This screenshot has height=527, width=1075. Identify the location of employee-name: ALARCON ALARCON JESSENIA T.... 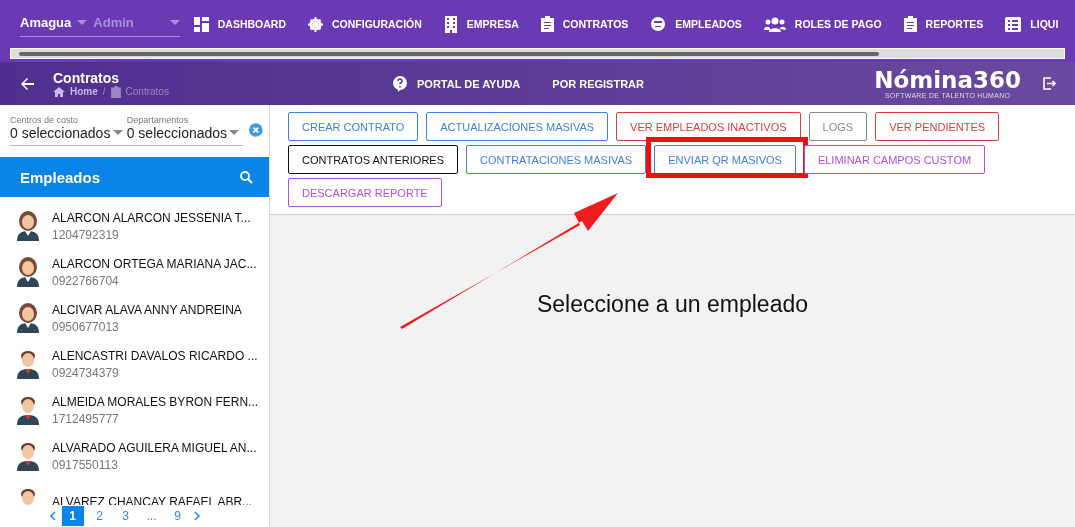
(151, 217).